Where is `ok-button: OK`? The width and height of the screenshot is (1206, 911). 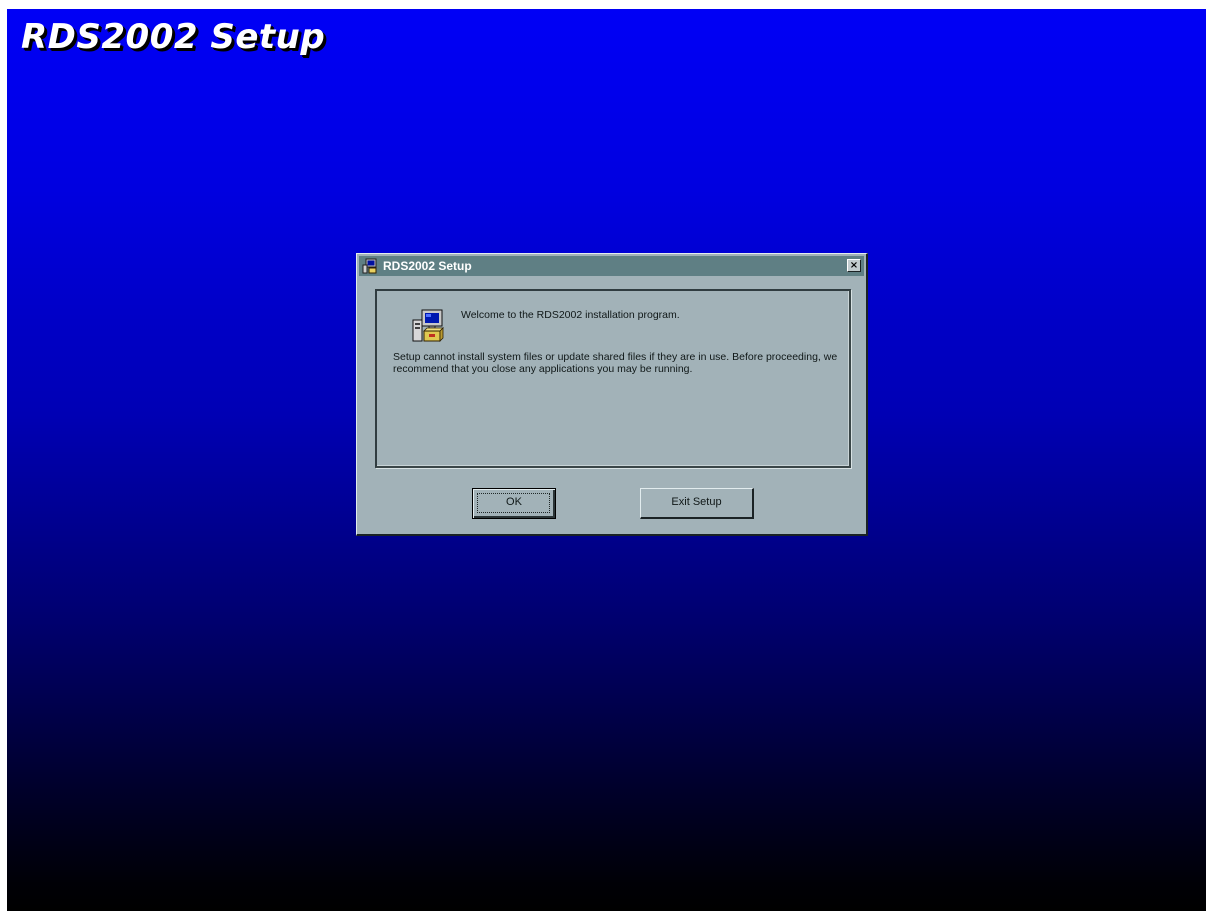
ok-button: OK is located at coordinates (514, 503).